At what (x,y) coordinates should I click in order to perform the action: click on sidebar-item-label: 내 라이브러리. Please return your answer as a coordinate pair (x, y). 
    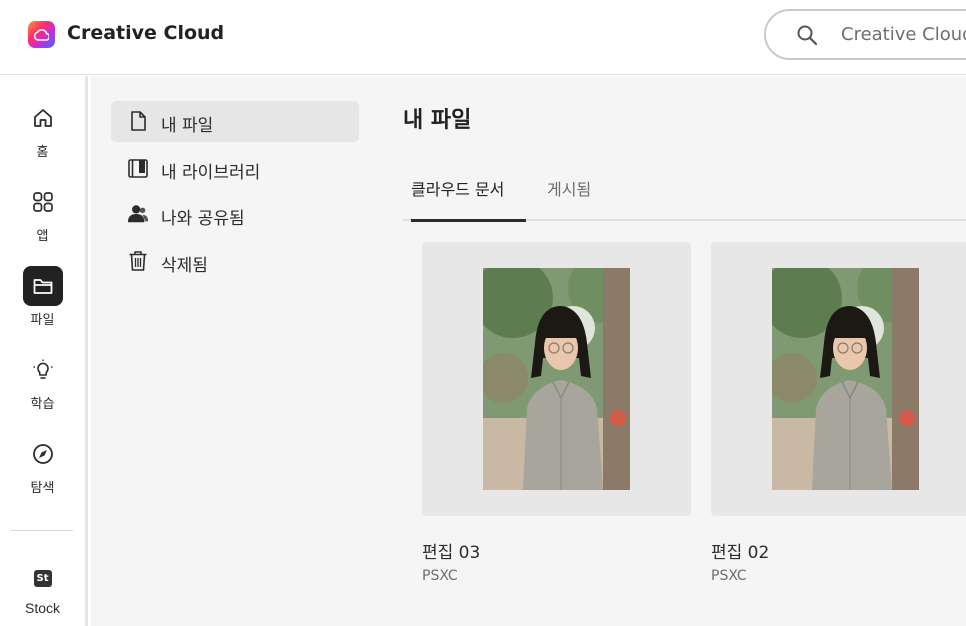
    Looking at the image, I should click on (211, 173).